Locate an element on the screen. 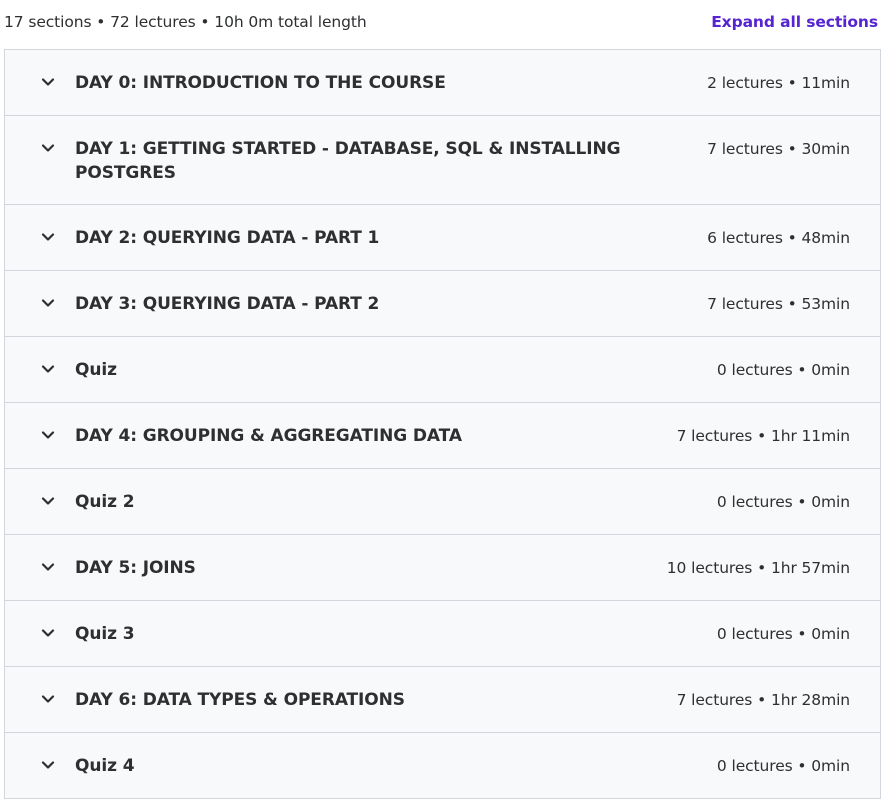  section-meta: 7 lectures • 1hr 11min is located at coordinates (763, 436).